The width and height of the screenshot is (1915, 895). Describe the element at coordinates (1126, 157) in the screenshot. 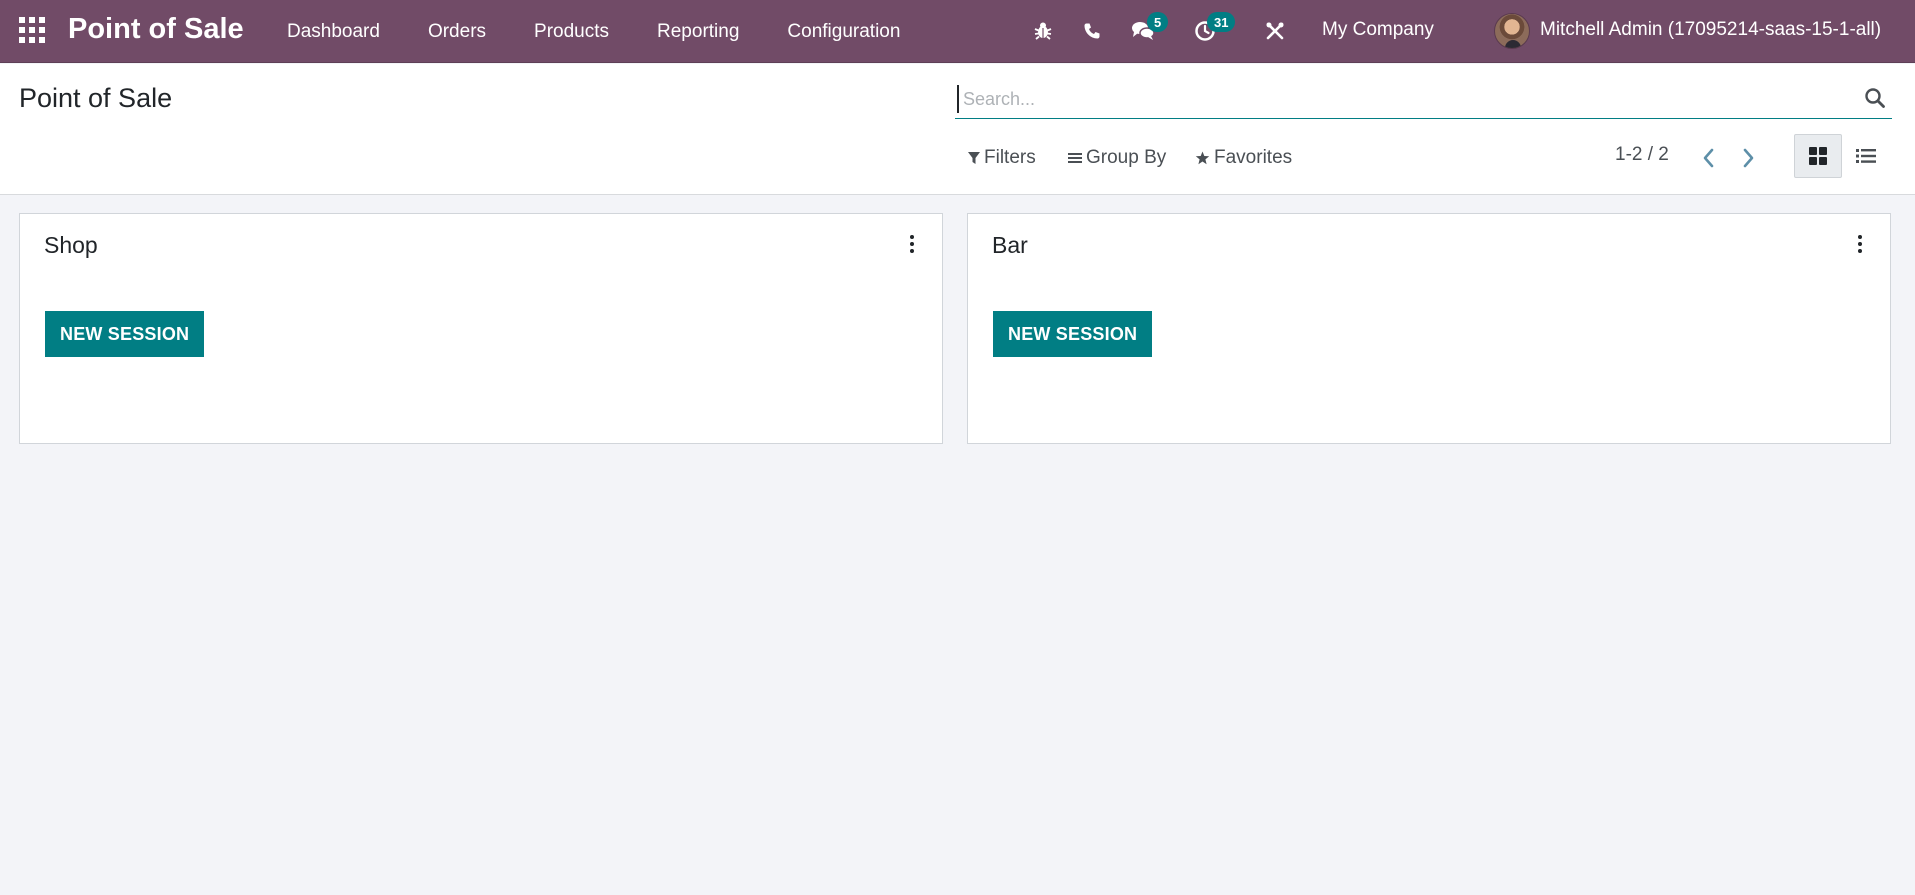

I see `group-by-label: Group By` at that location.